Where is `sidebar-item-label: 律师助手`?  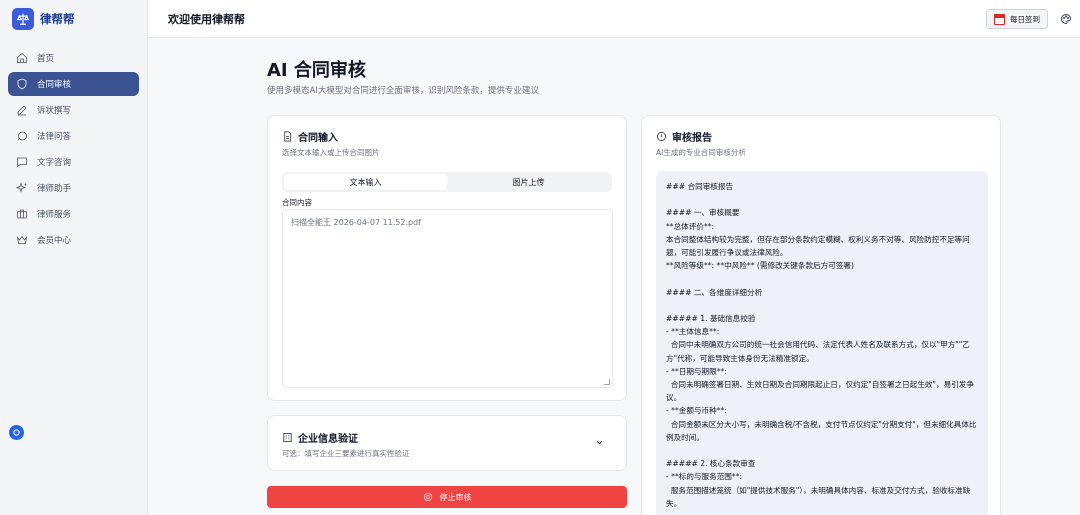
sidebar-item-label: 律师助手 is located at coordinates (54, 189).